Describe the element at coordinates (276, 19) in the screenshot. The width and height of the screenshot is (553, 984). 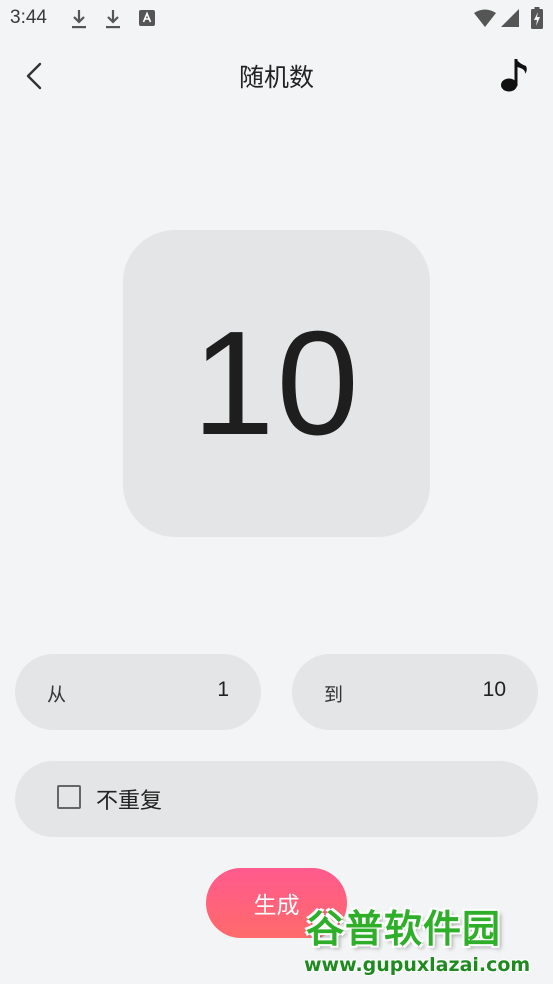
I see `status-bar: 3:44` at that location.